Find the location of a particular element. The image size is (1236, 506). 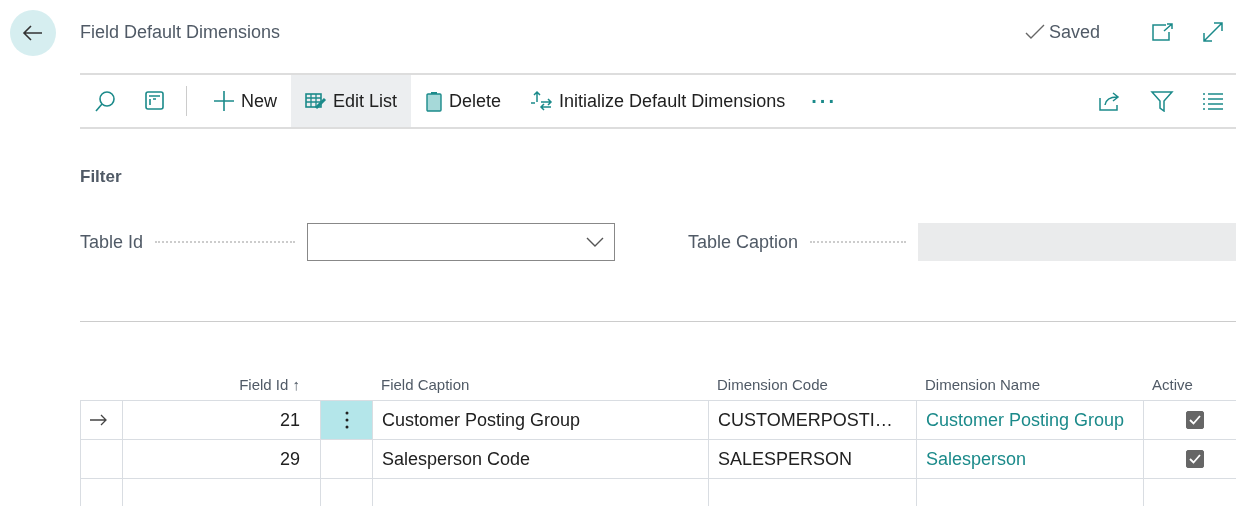

field-label: Table Id is located at coordinates (112, 242).